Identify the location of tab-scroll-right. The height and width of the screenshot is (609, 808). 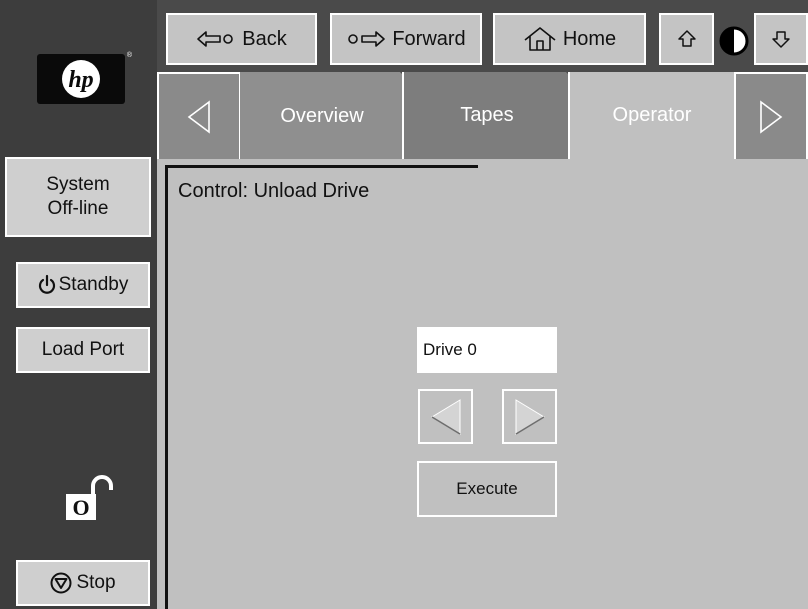
(771, 115).